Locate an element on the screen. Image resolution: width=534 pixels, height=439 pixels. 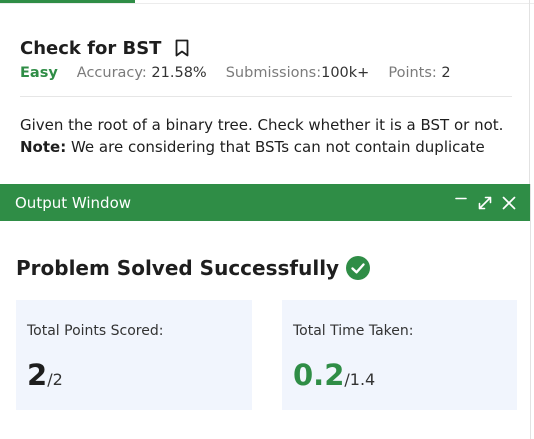
accuracy-value: 21.58% is located at coordinates (179, 73).